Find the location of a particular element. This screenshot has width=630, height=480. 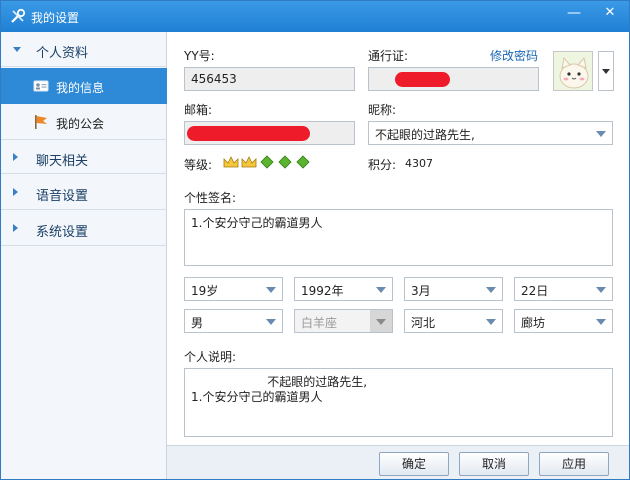

signature-input: 1.个安分守己的霸道男人 is located at coordinates (398, 237).